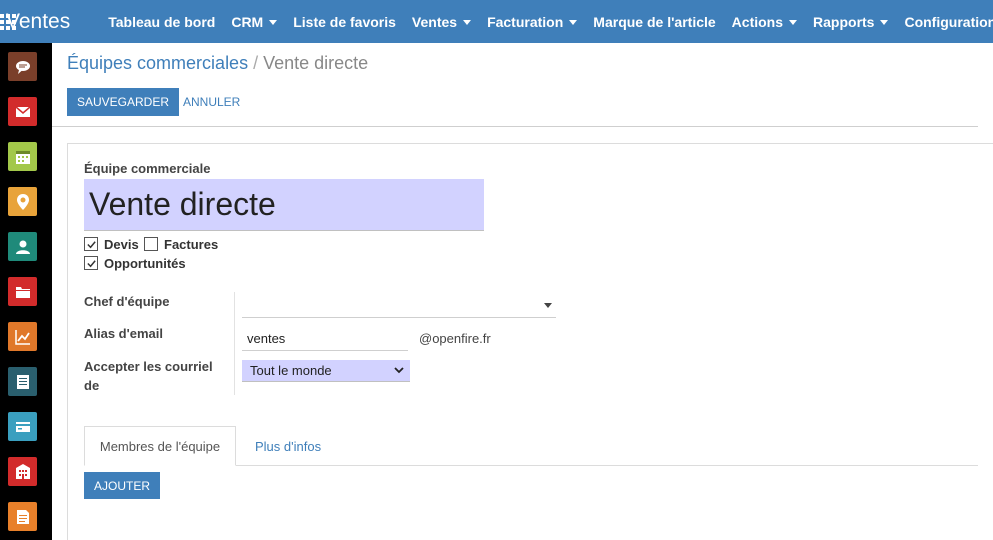  I want to click on contact-icon, so click(22, 247).